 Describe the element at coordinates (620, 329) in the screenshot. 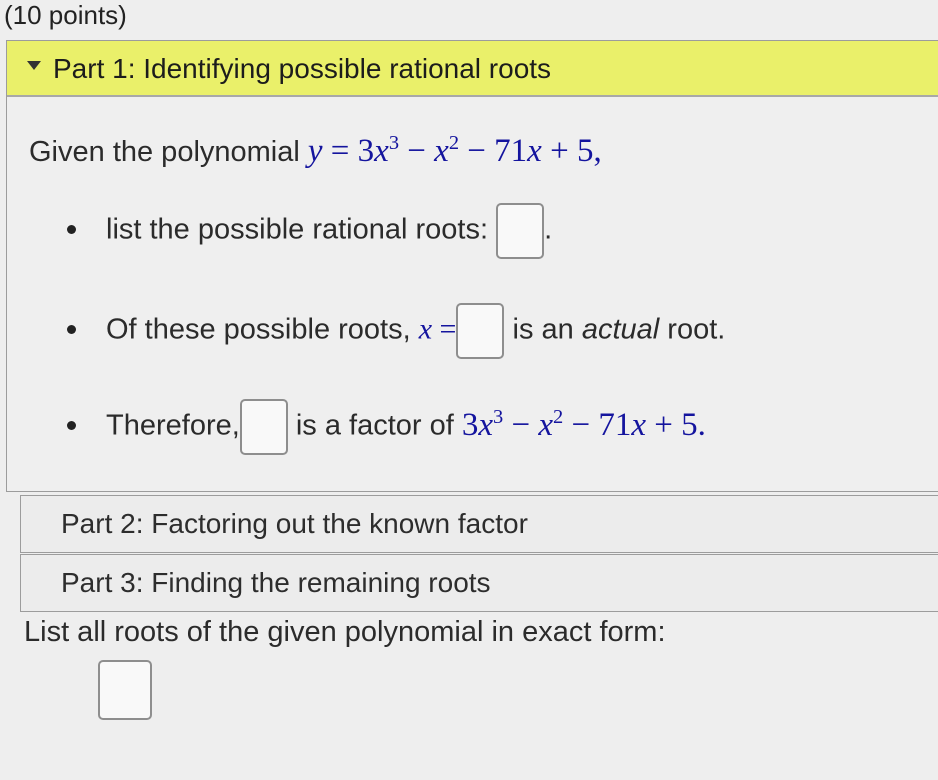

I see `bullet2-emphasis: actual` at that location.